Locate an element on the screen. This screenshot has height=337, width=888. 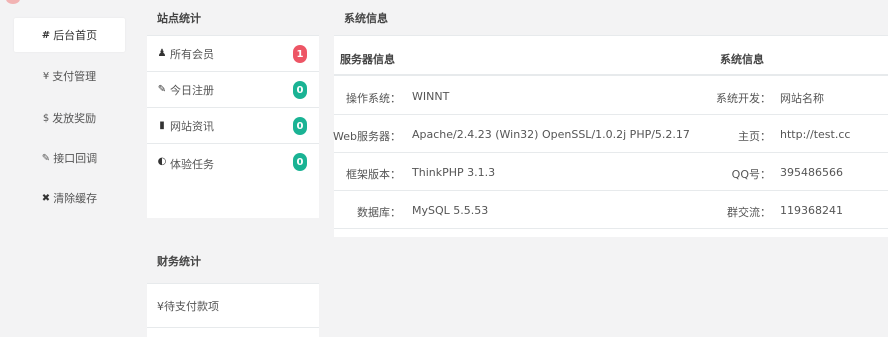
panel-title: 系统信息 is located at coordinates (611, 18).